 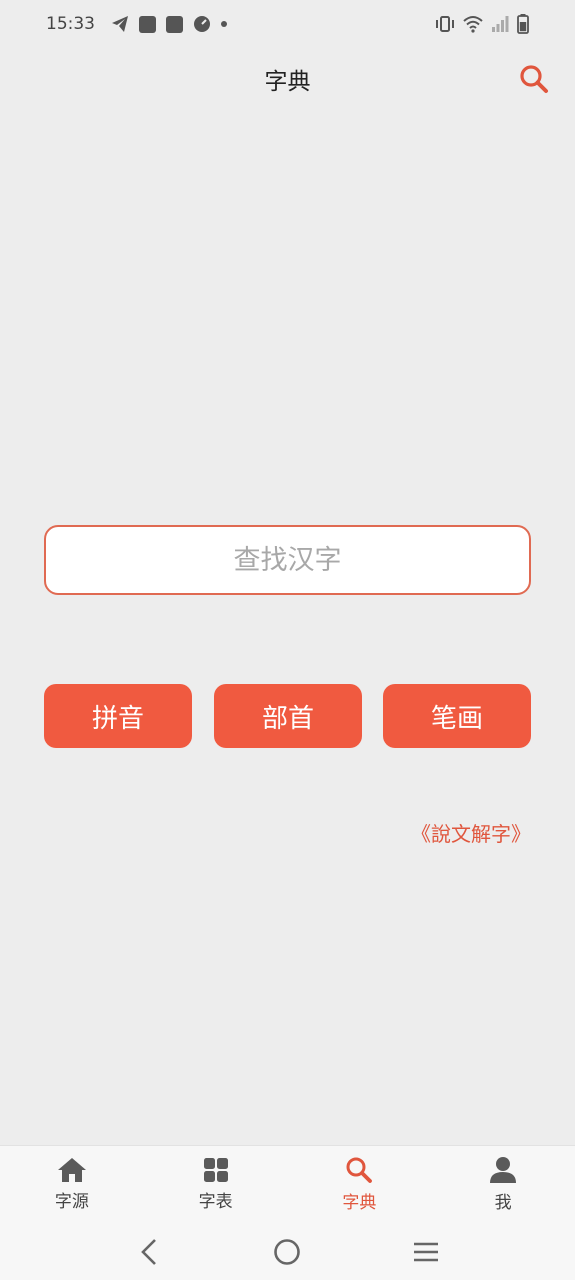 I want to click on user-icon, so click(x=503, y=1170).